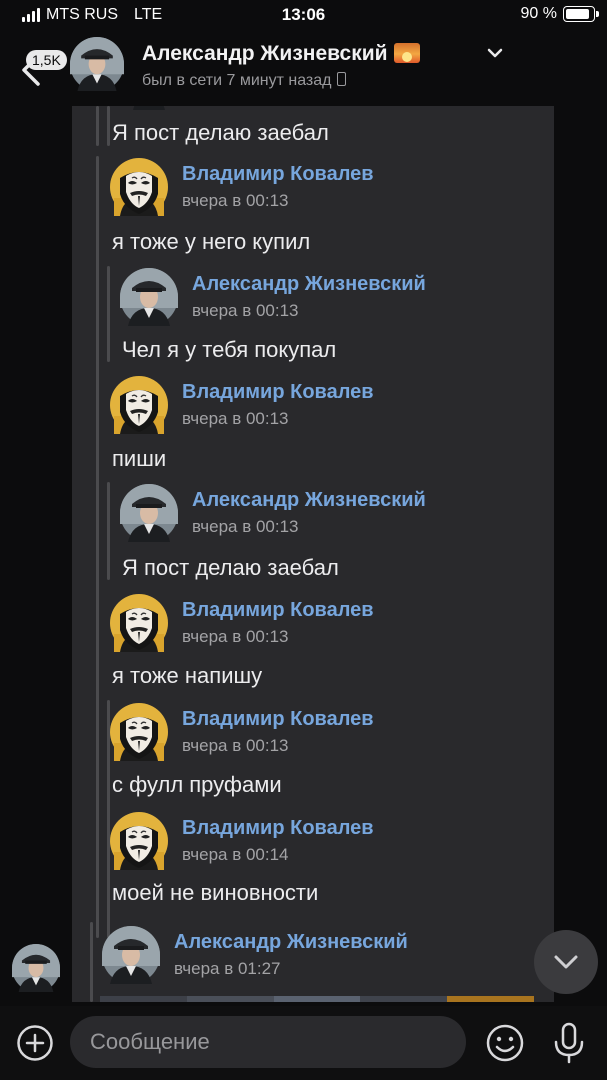 This screenshot has height=1080, width=607. I want to click on status-bar: MTS RUS LTE 13:06 90 %, so click(303, 15).